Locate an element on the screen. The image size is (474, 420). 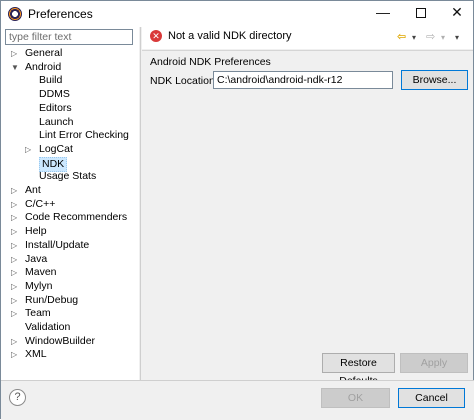
tree-item-label: Run/Debug is located at coordinates (52, 299).